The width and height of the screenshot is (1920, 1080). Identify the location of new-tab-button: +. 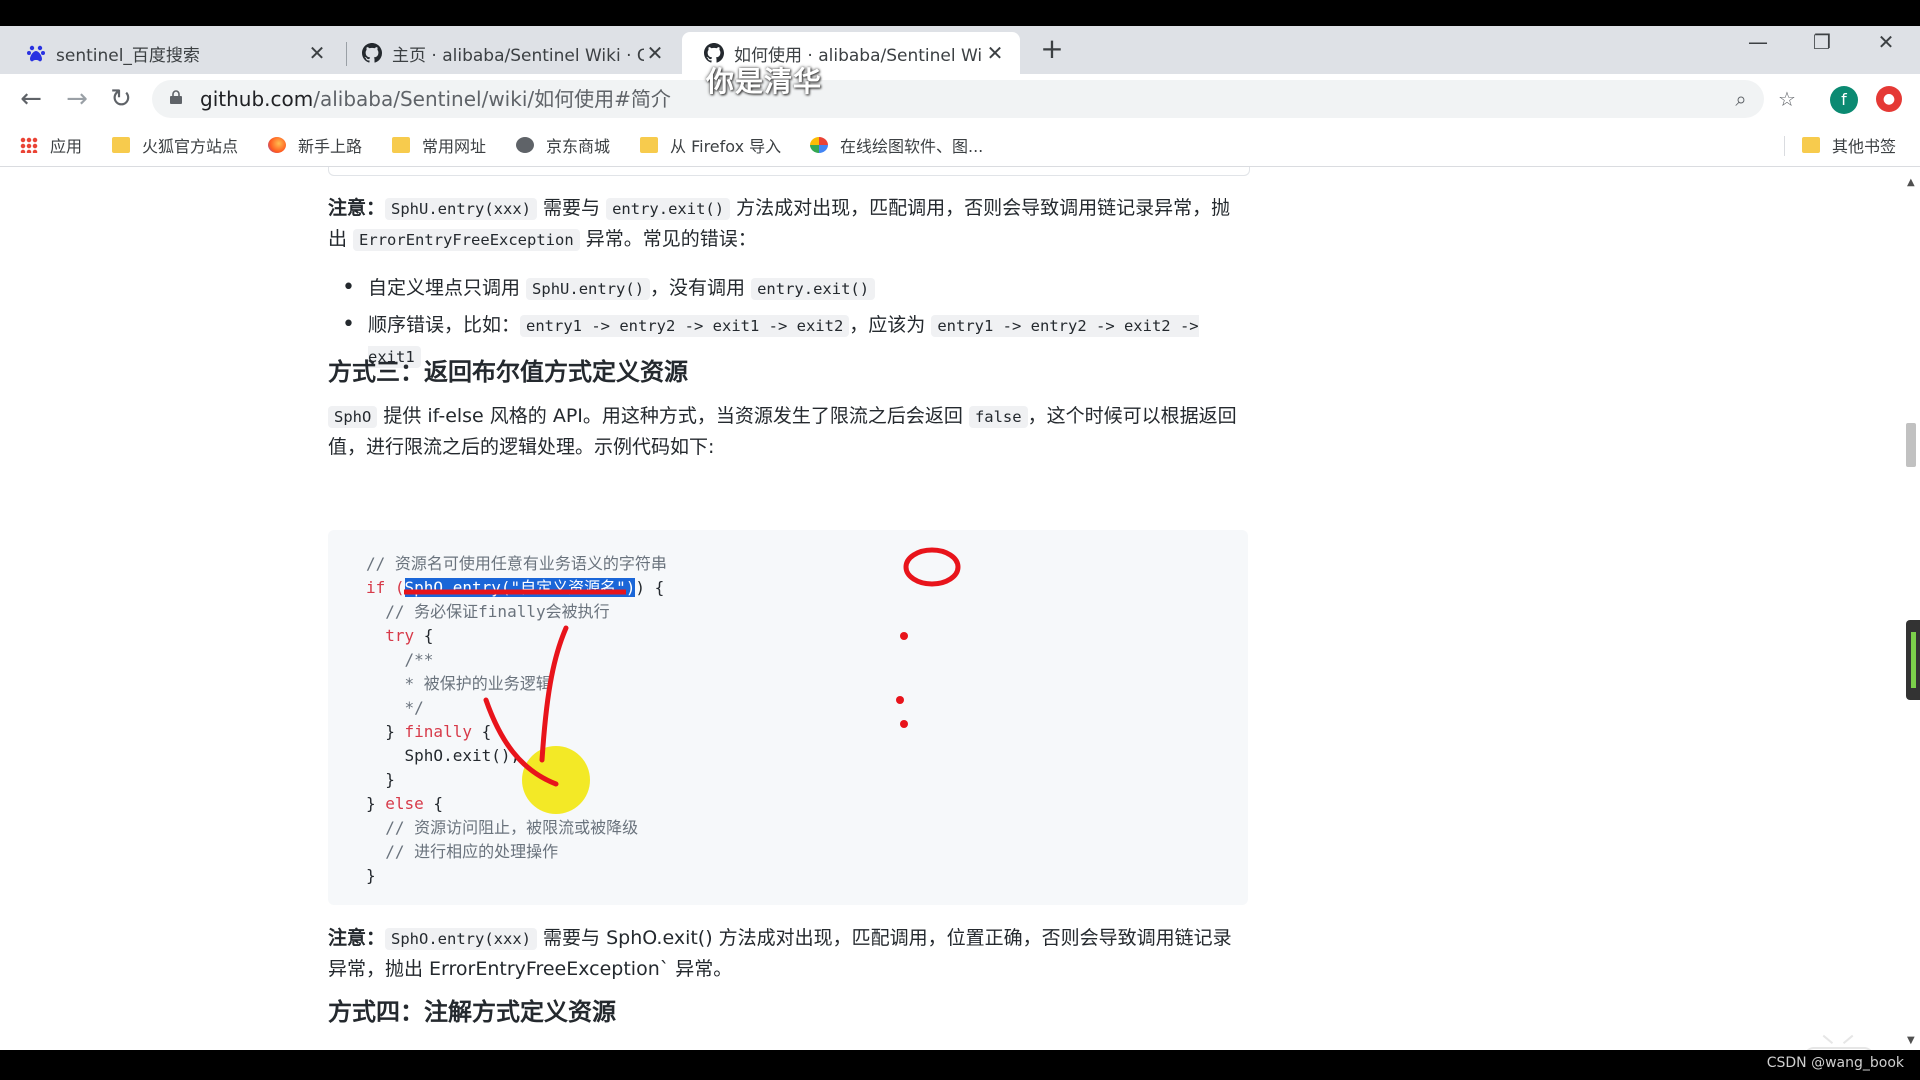
(1052, 49).